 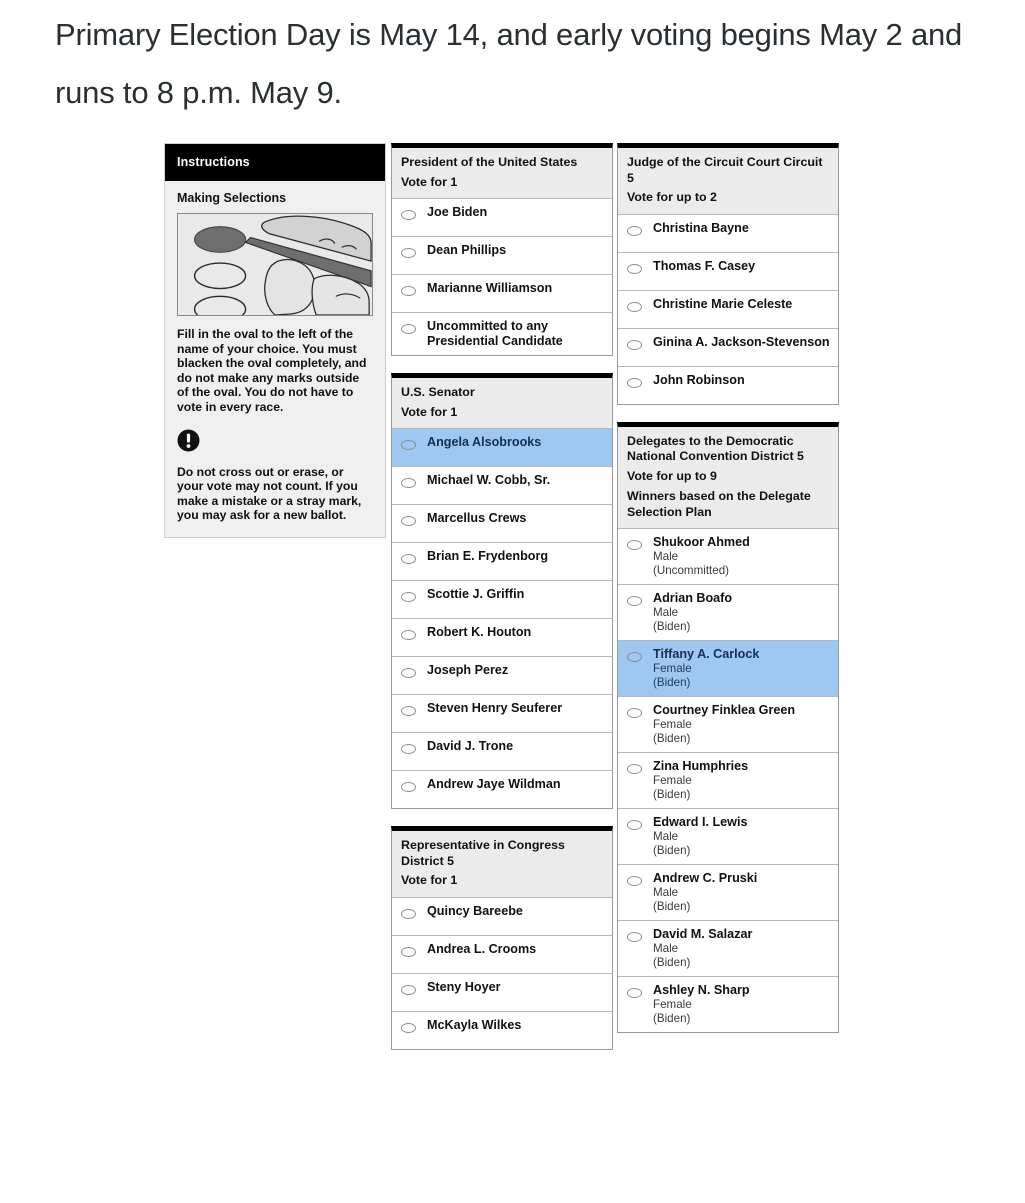 I want to click on ballot-option: Brian E. Frydenborg, so click(x=502, y=561).